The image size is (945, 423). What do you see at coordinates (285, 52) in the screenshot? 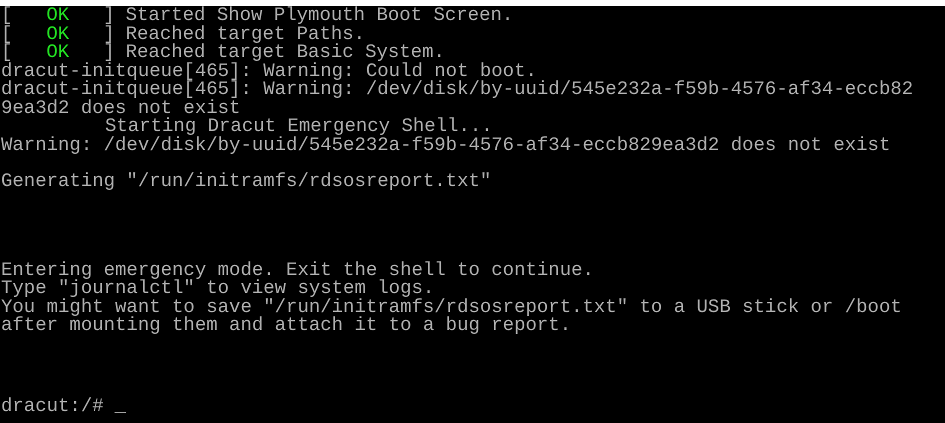
I see `log-line: Reached target Basic System.` at bounding box center [285, 52].